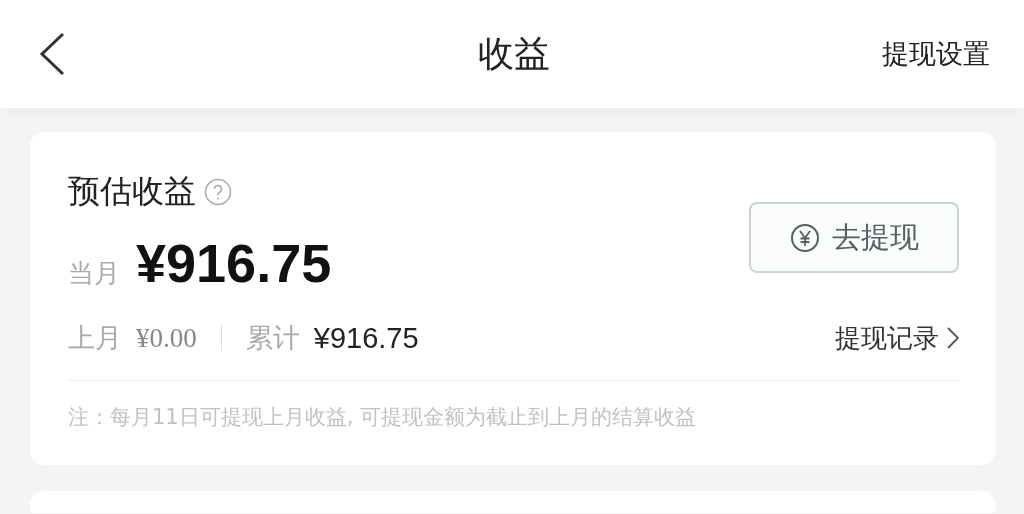  I want to click on total-label: 累计, so click(272, 338).